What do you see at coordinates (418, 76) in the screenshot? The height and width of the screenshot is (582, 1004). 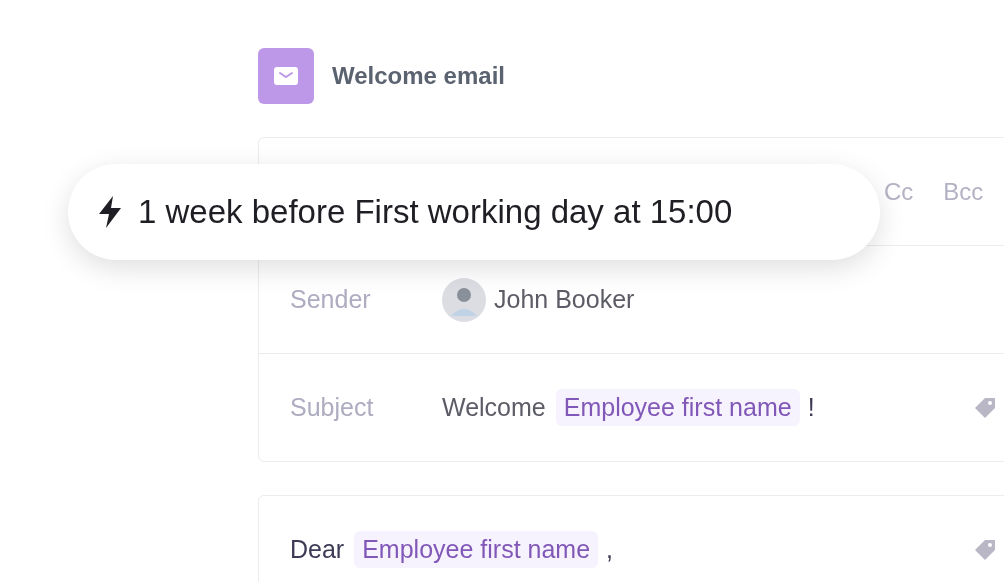 I see `email-title: Welcome email` at bounding box center [418, 76].